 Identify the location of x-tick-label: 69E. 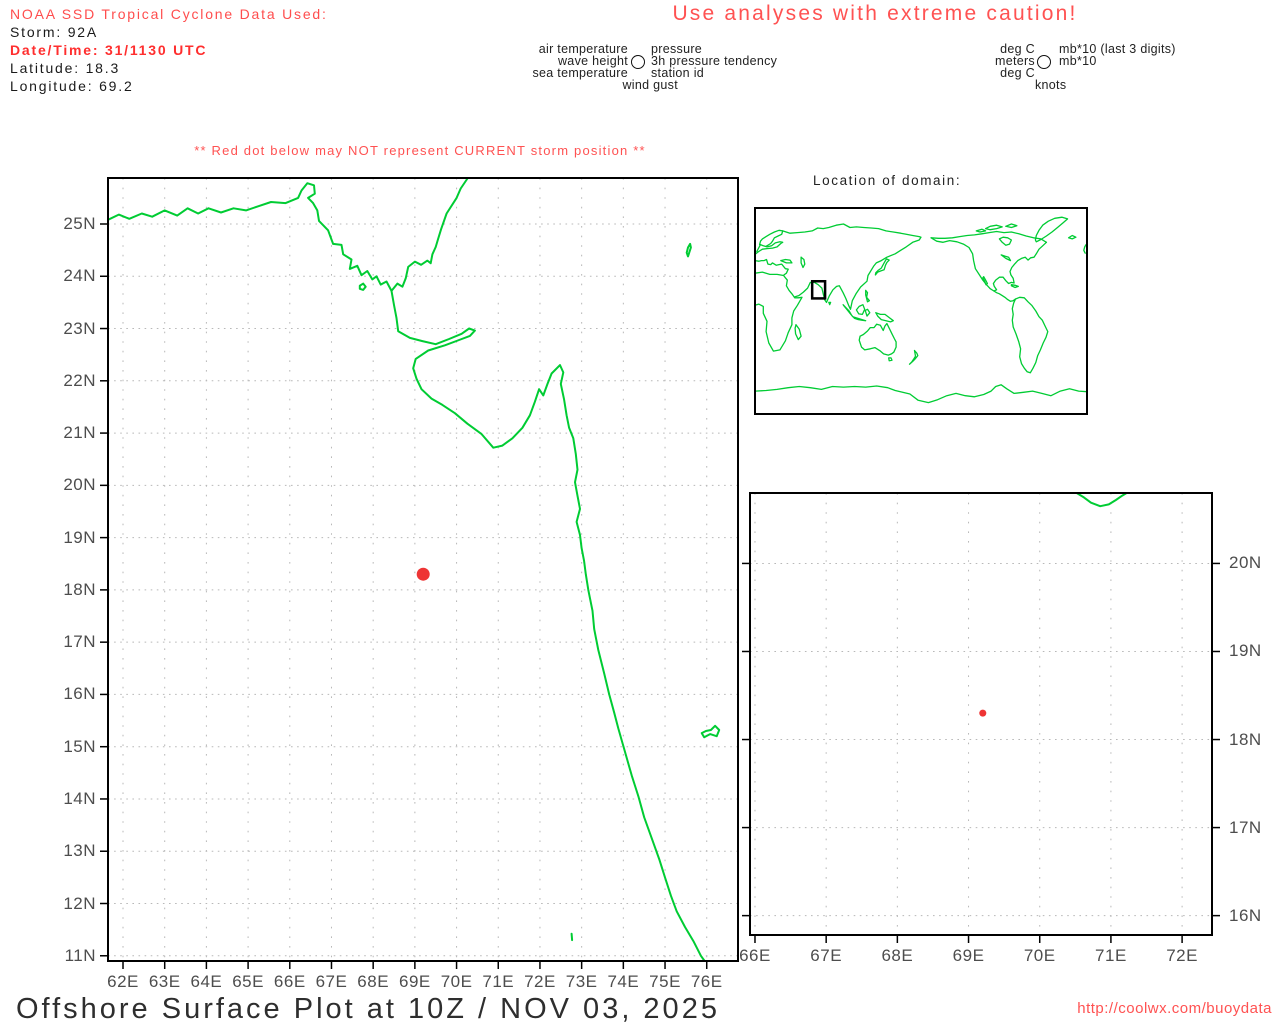
(968, 955).